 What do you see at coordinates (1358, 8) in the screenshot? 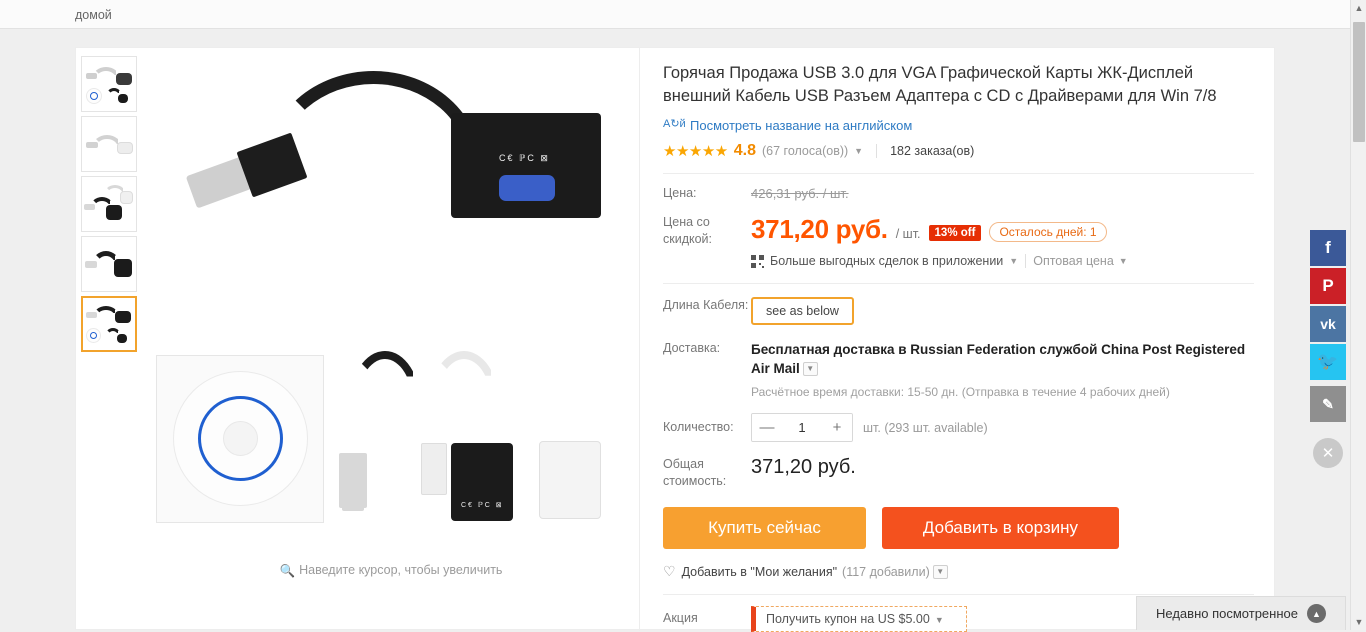
I see `scroll-up-arrow-icon: ▲` at bounding box center [1358, 8].